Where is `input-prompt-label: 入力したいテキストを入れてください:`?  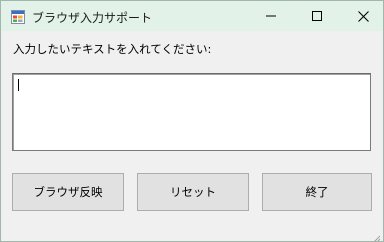 input-prompt-label: 入力したいテキストを入れてください: is located at coordinates (112, 49).